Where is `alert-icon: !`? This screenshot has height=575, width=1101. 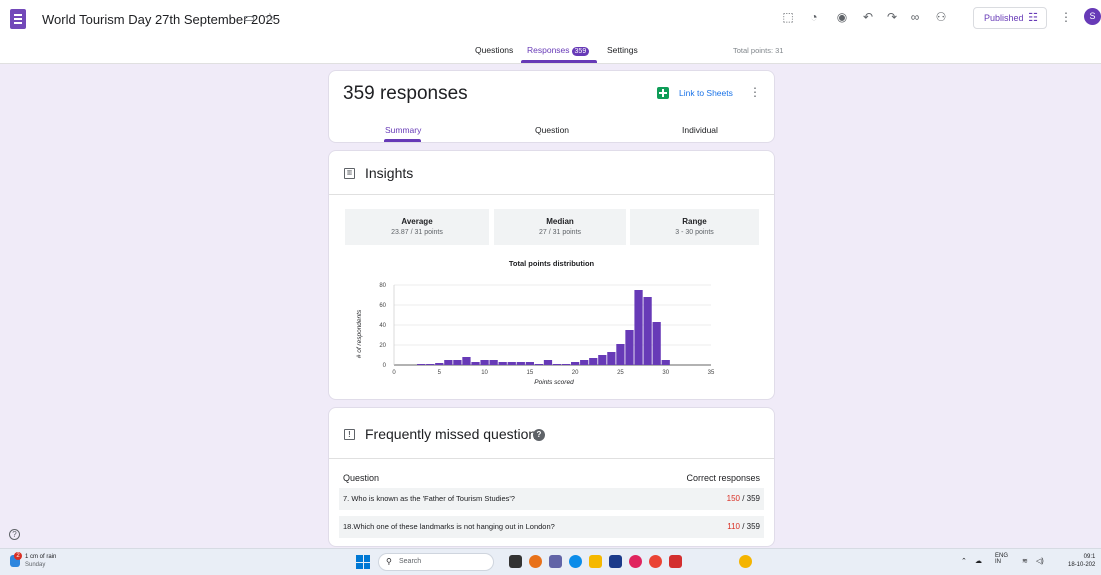 alert-icon: ! is located at coordinates (349, 434).